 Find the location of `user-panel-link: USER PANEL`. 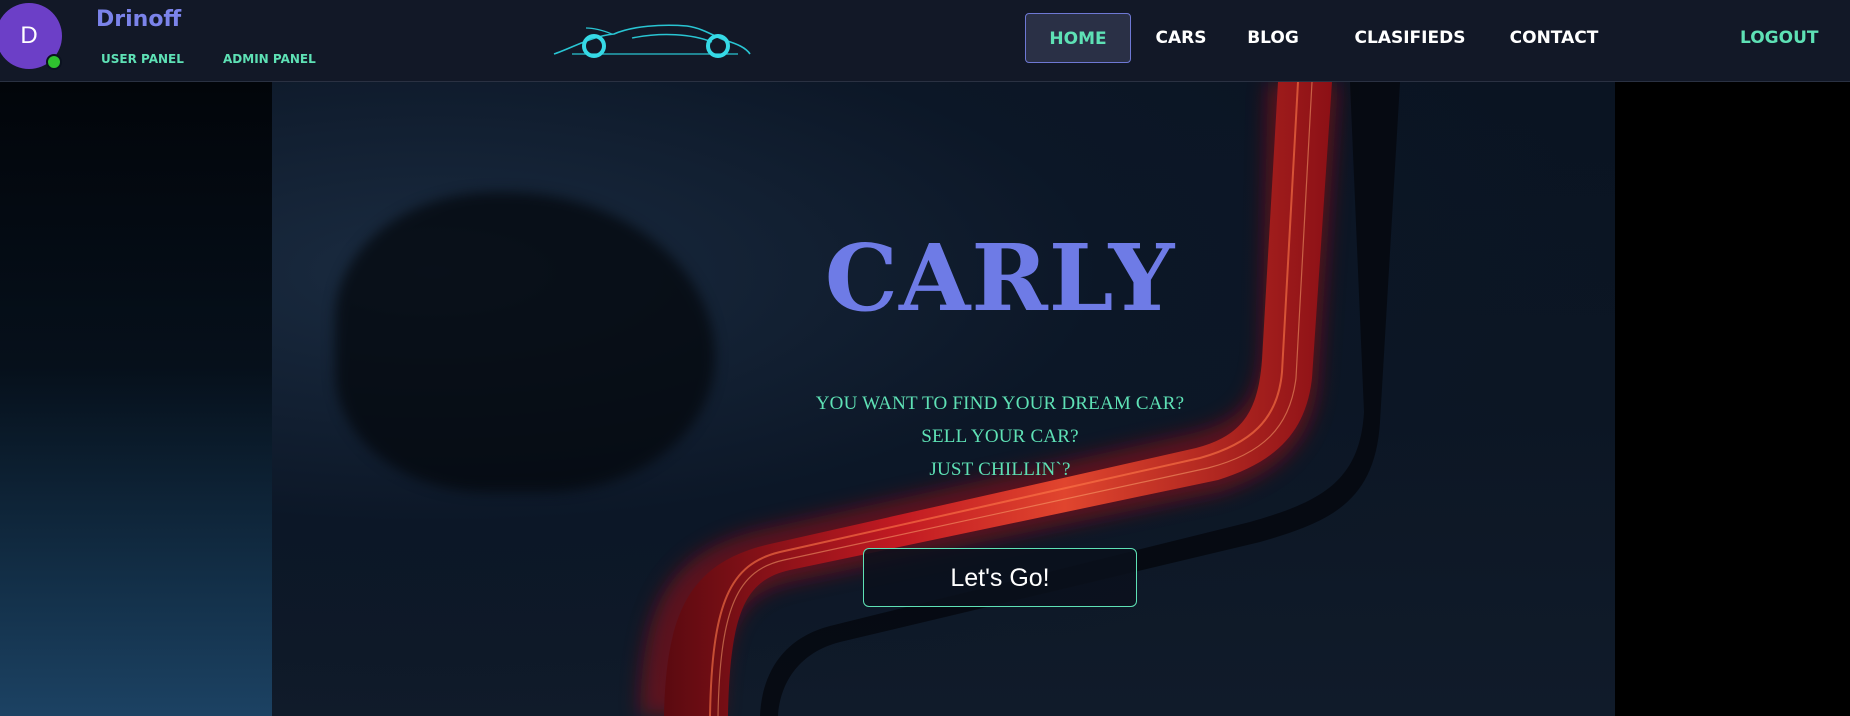

user-panel-link: USER PANEL is located at coordinates (142, 59).